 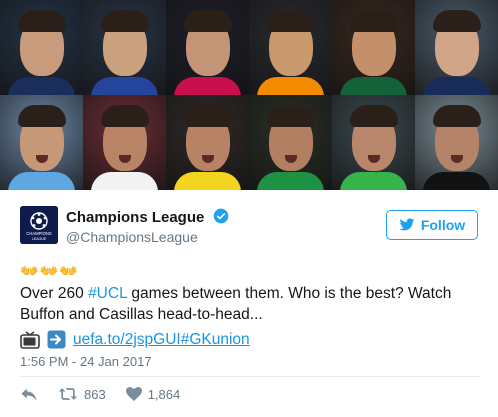 What do you see at coordinates (220, 216) in the screenshot?
I see `verified-badge-icon` at bounding box center [220, 216].